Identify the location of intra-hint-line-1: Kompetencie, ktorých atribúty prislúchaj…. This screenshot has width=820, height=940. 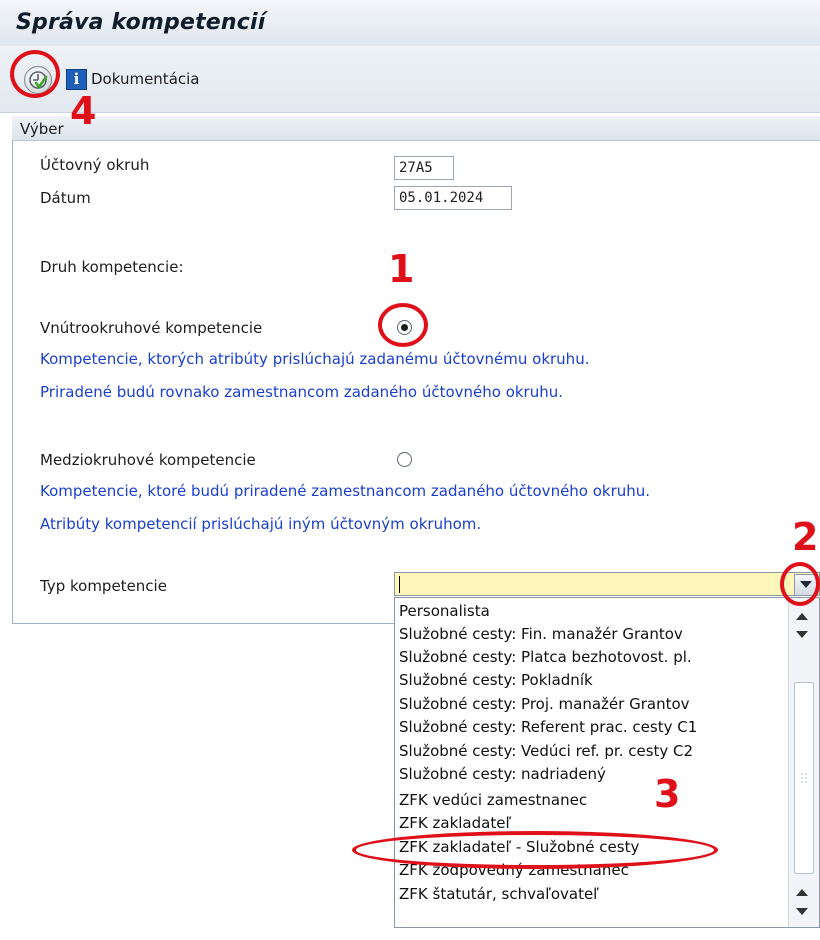
(315, 359).